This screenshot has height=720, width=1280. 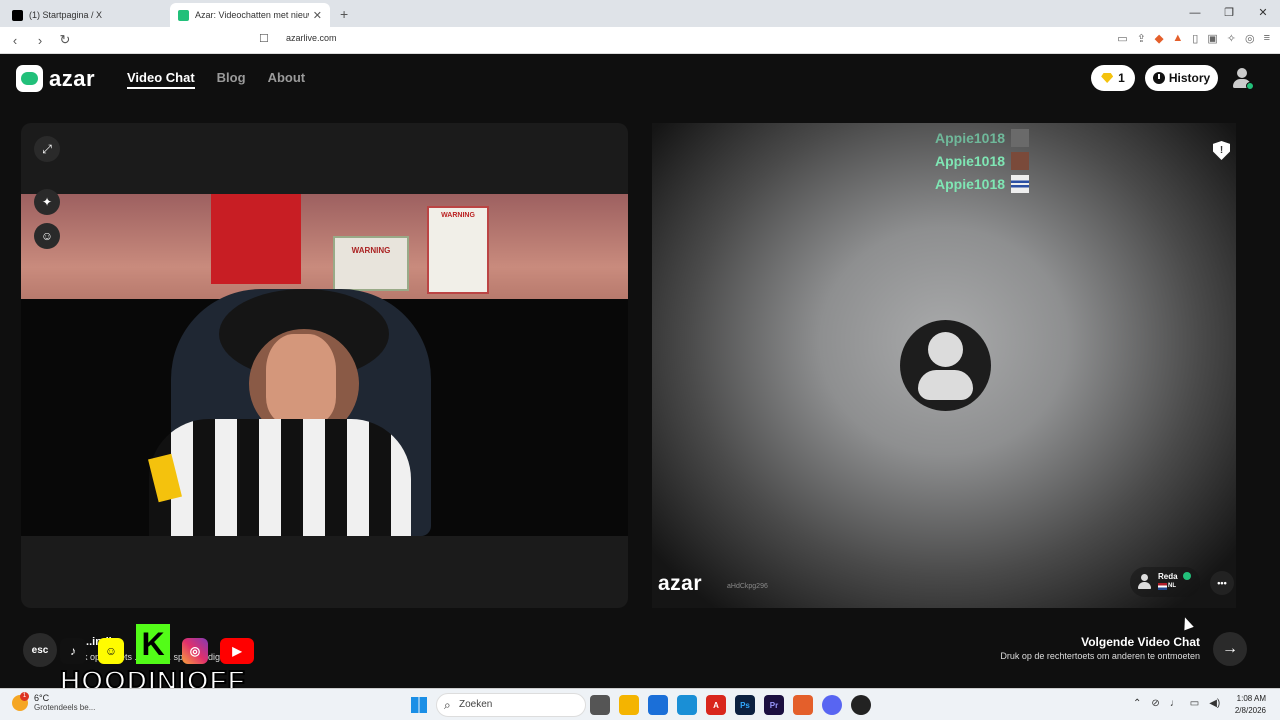 What do you see at coordinates (1113, 78) in the screenshot?
I see `gems-button: 1` at bounding box center [1113, 78].